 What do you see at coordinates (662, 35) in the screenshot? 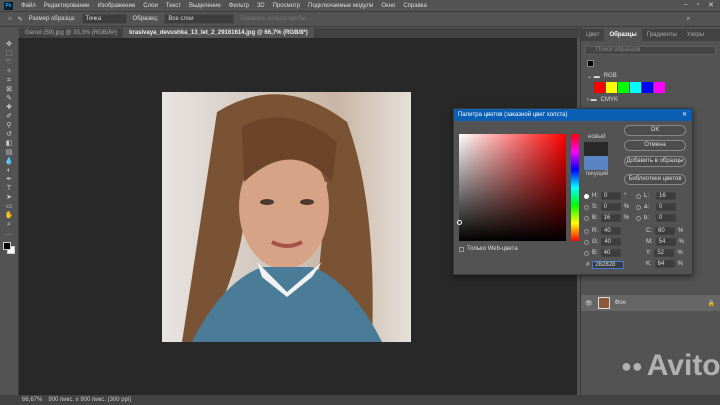
I see `tab-gradients: Градиенты` at bounding box center [662, 35].